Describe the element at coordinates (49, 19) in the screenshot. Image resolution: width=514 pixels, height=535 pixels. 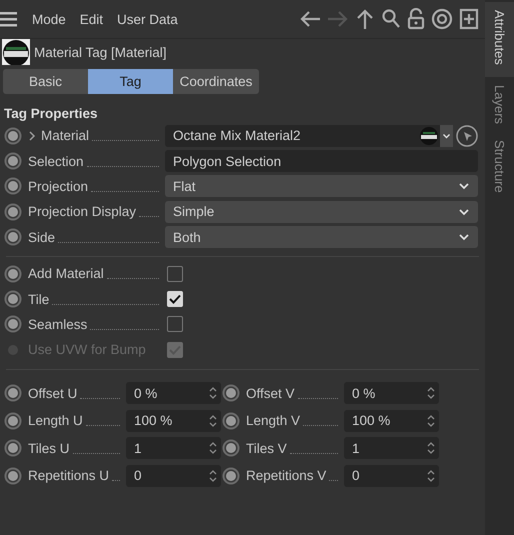
I see `menu-item: Mode` at that location.